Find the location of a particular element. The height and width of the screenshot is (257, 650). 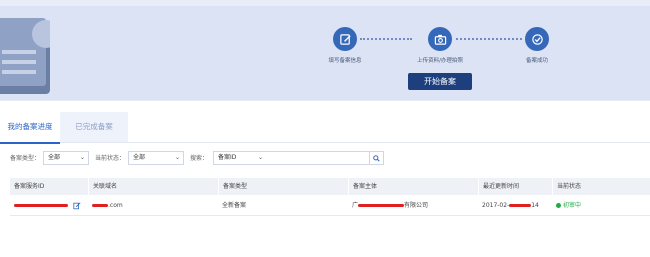

status-text: 初审中 is located at coordinates (572, 205).